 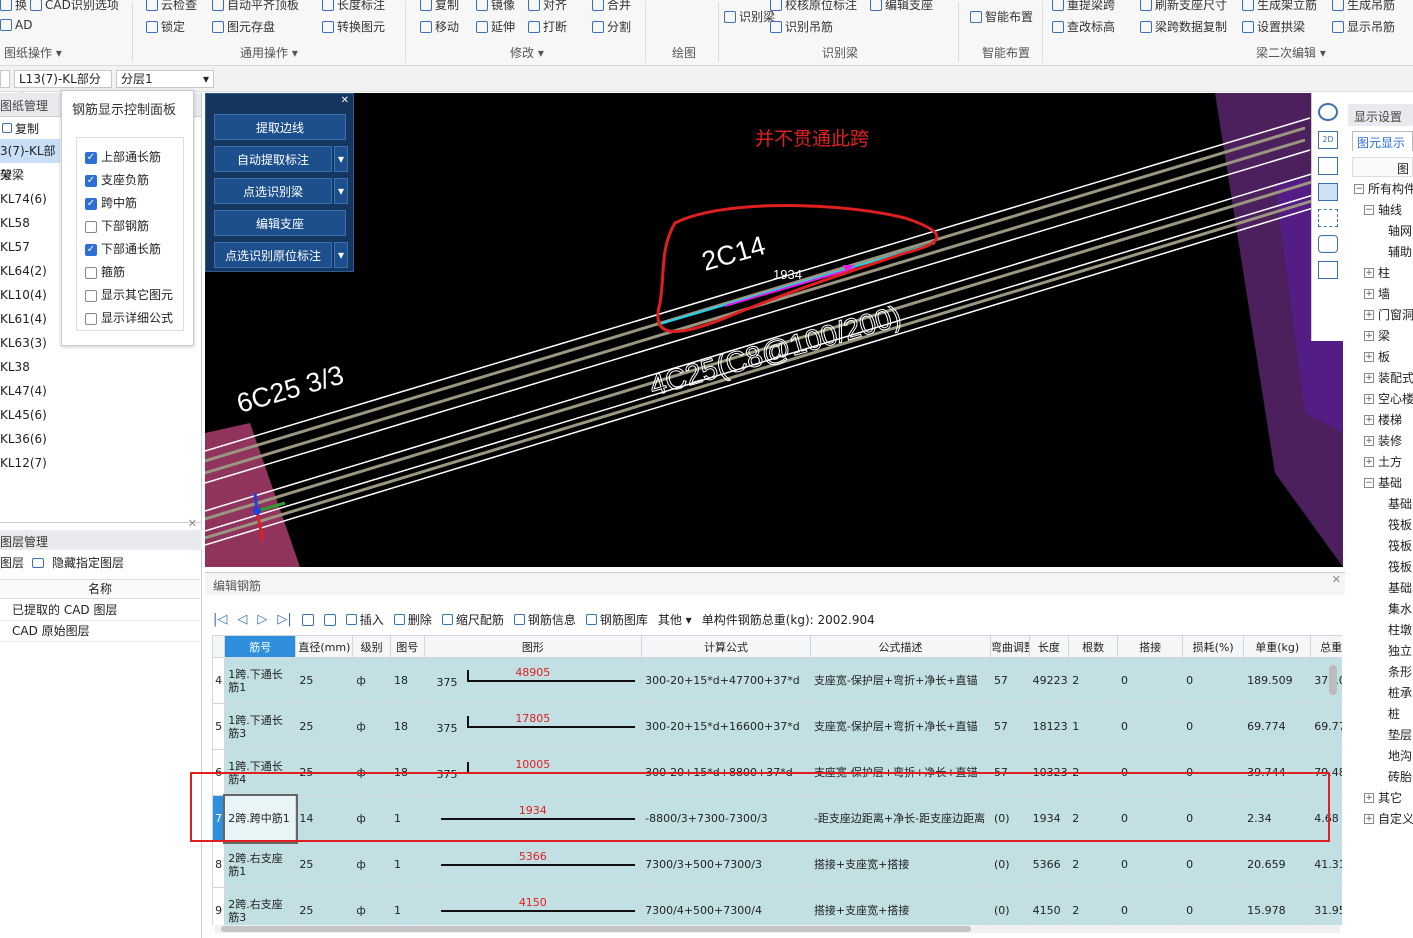 What do you see at coordinates (439, 26) in the screenshot?
I see `ribbon-item-10: 移动` at bounding box center [439, 26].